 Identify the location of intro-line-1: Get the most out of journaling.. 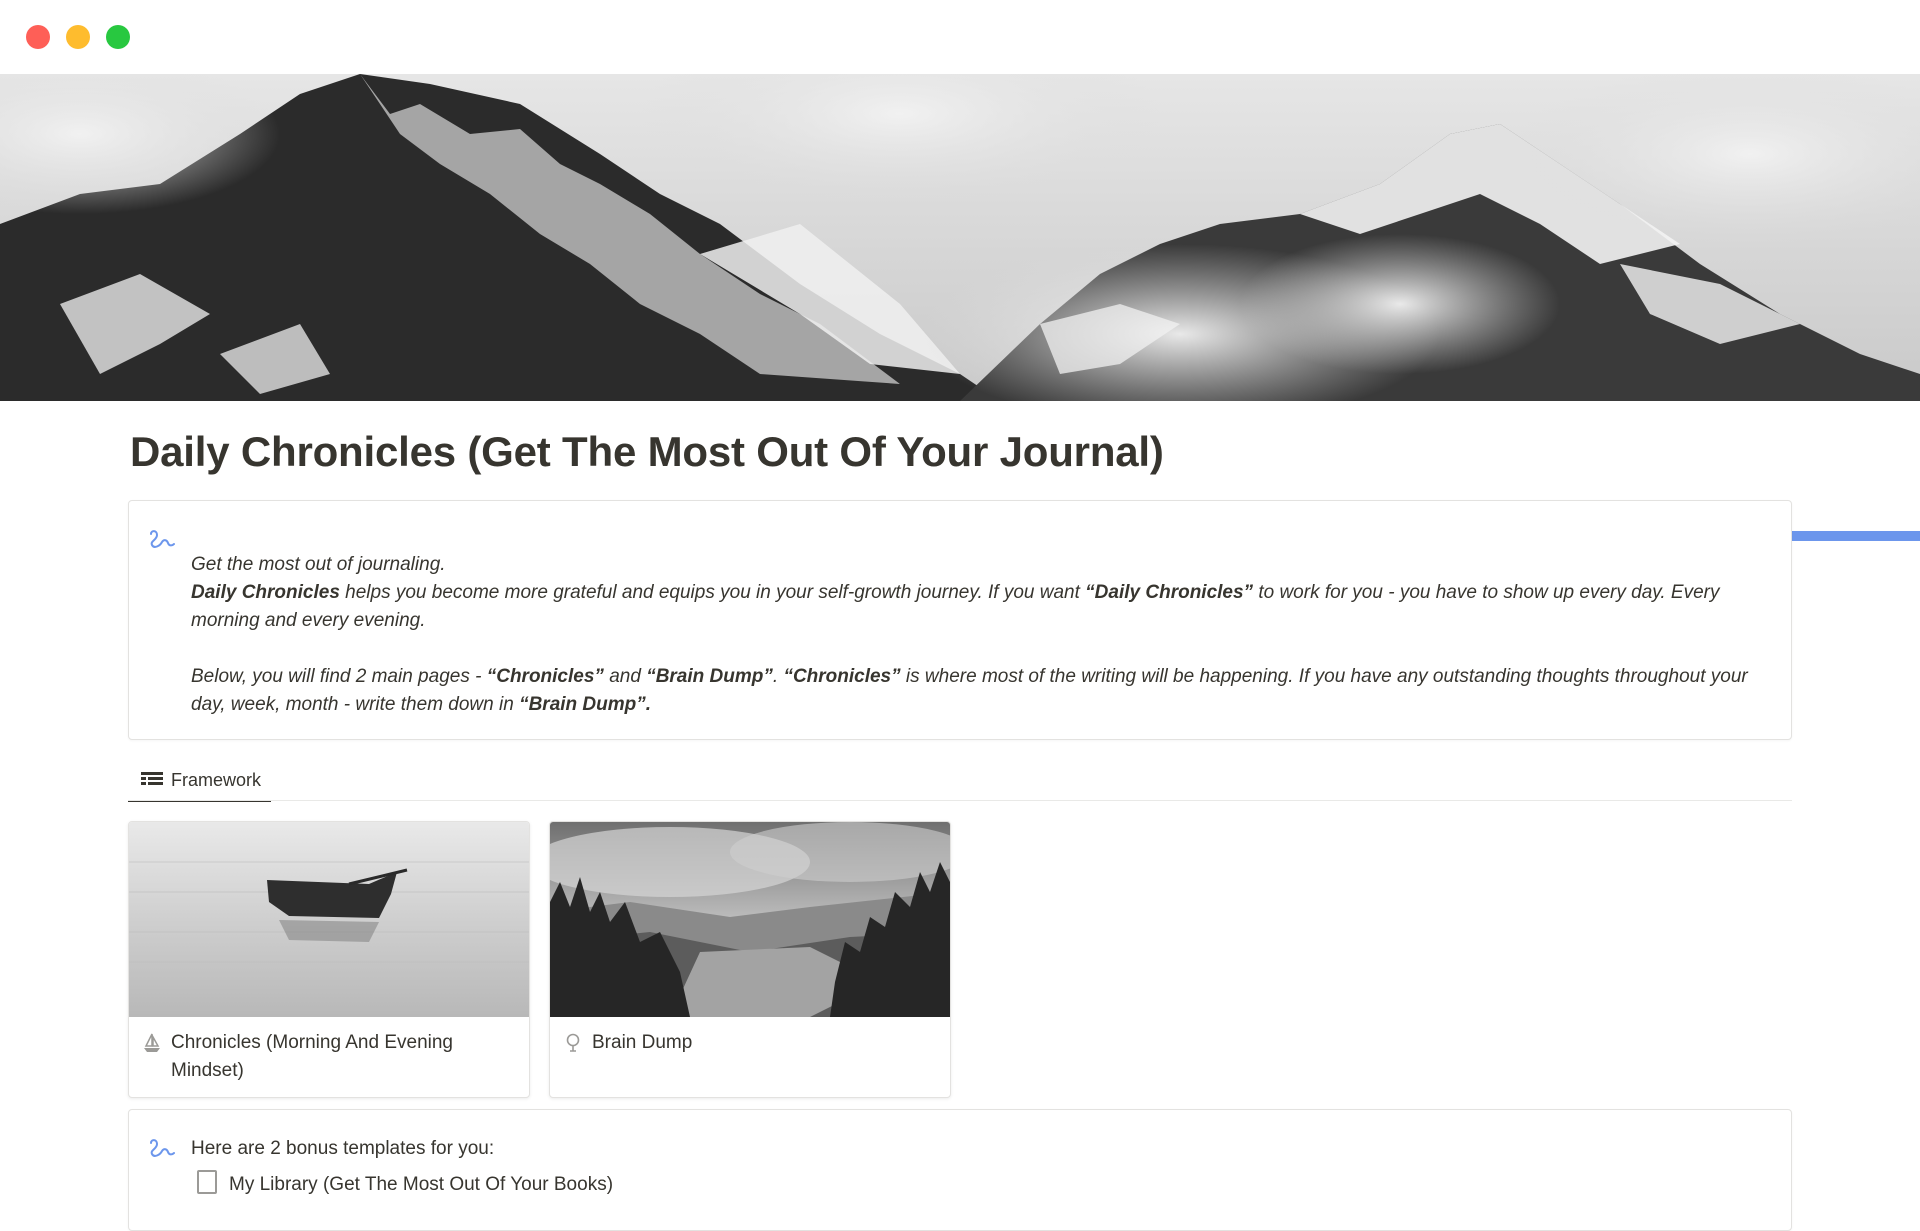
(318, 564).